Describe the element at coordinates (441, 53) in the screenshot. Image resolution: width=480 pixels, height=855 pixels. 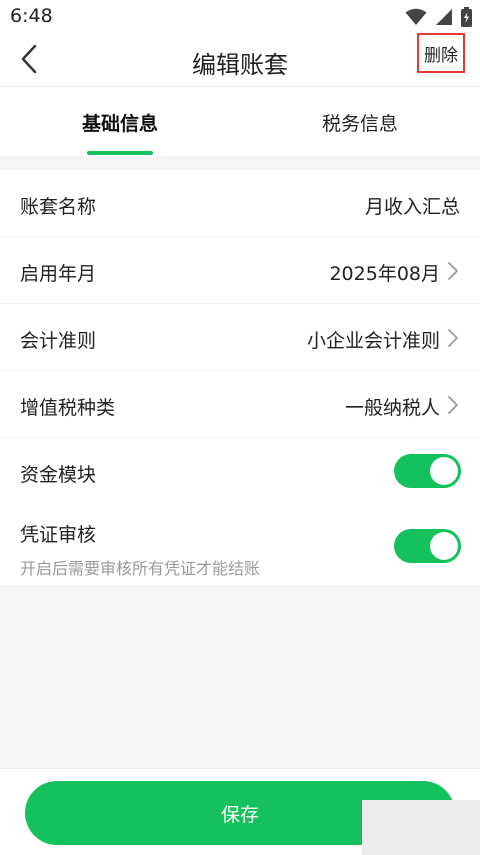
I see `delete-button: 删除` at that location.